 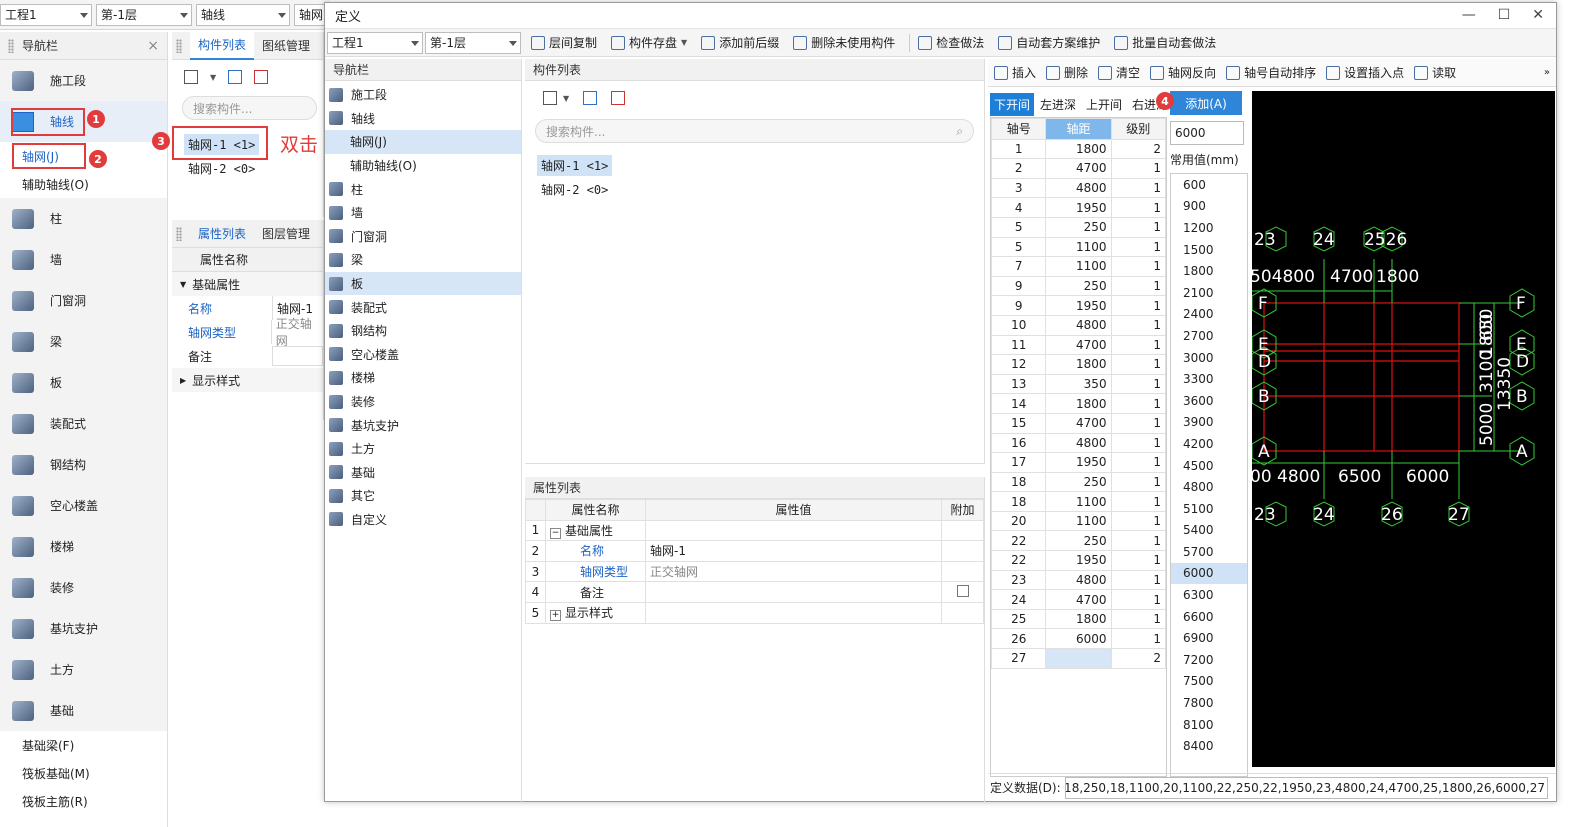 What do you see at coordinates (222, 45) in the screenshot?
I see `tab-component-list: 构件列表` at bounding box center [222, 45].